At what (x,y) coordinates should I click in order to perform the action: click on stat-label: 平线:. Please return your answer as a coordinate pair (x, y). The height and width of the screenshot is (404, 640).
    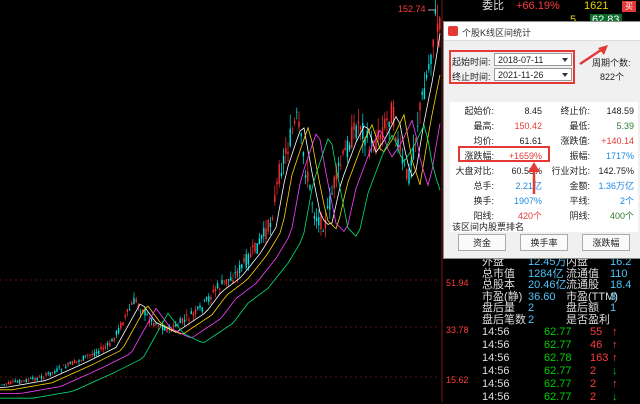
    Looking at the image, I should click on (579, 201).